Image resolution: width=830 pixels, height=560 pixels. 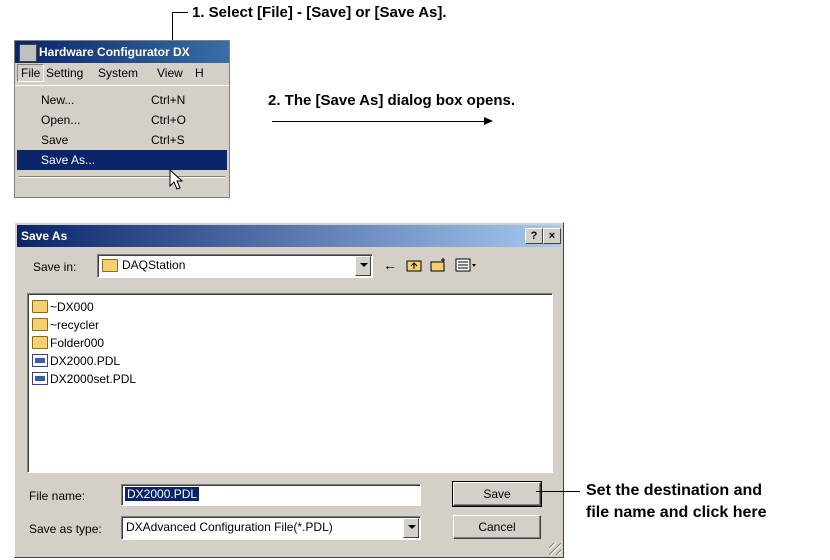 I want to click on file-name: Folder000, so click(x=77, y=343).